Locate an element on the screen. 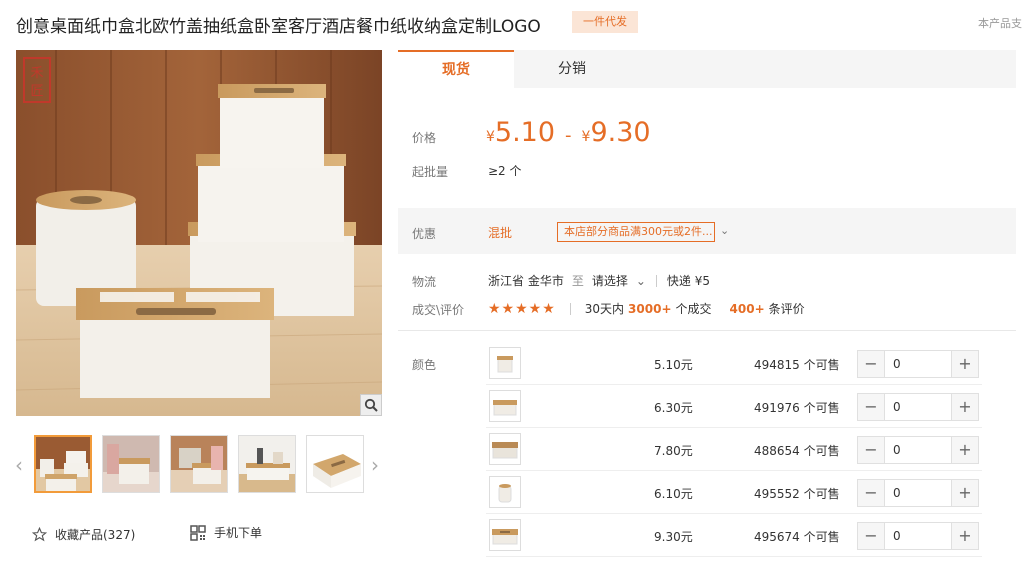  deals-label: 成交\评价 is located at coordinates (438, 310).